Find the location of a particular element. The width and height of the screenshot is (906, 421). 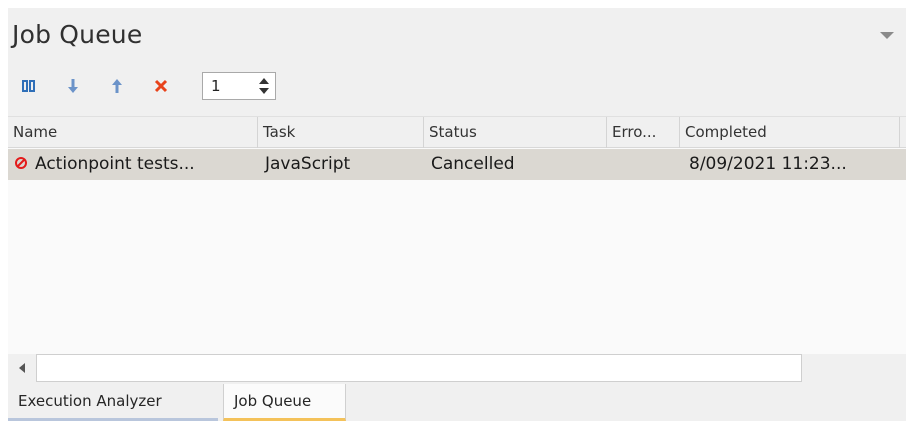

panel-menu-dropdown-icon is located at coordinates (887, 35).